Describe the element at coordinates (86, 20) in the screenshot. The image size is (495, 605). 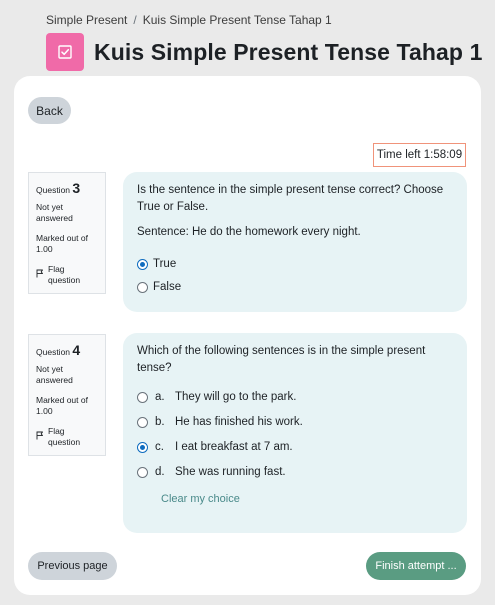
I see `breadcrumb-item-course: Simple Present` at that location.